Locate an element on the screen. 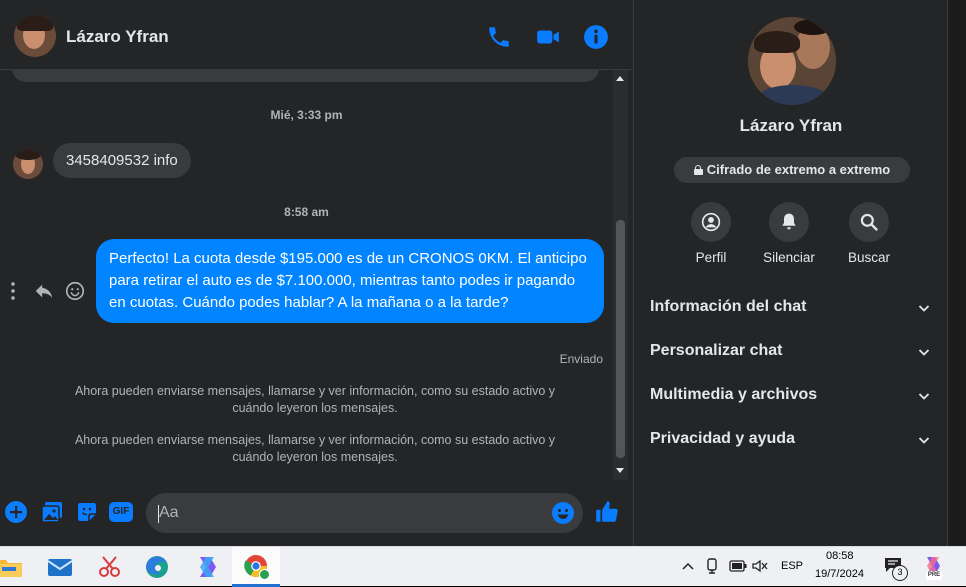 This screenshot has height=587, width=966. more-options-icon is located at coordinates (13, 291).